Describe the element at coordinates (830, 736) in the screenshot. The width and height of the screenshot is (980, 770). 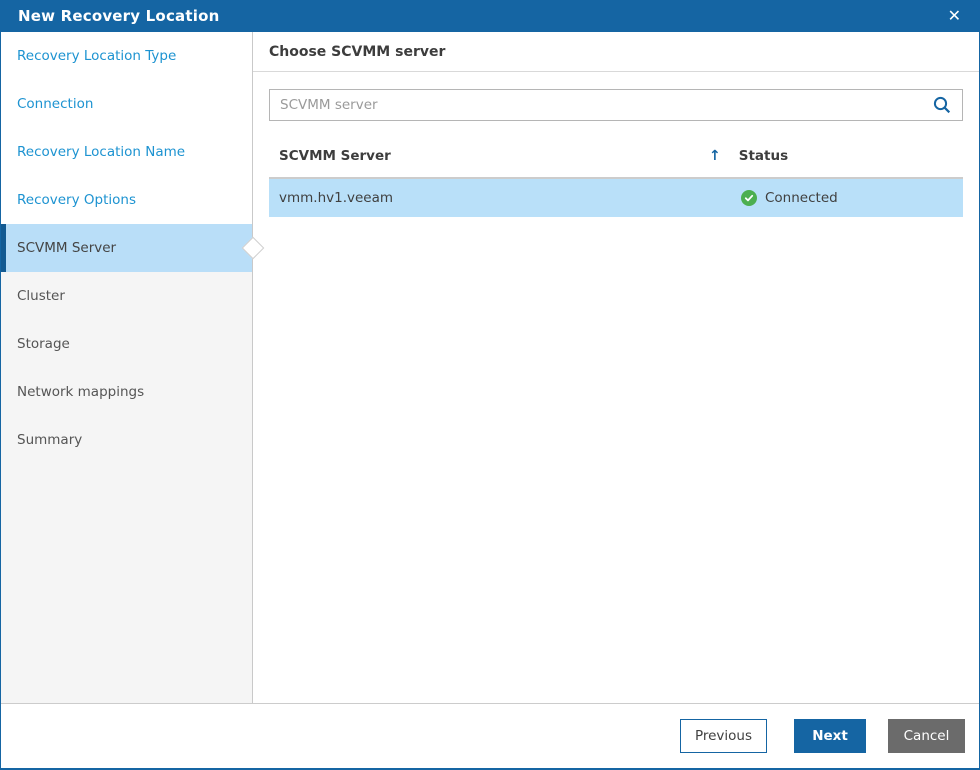
I see `next-button: Next` at that location.